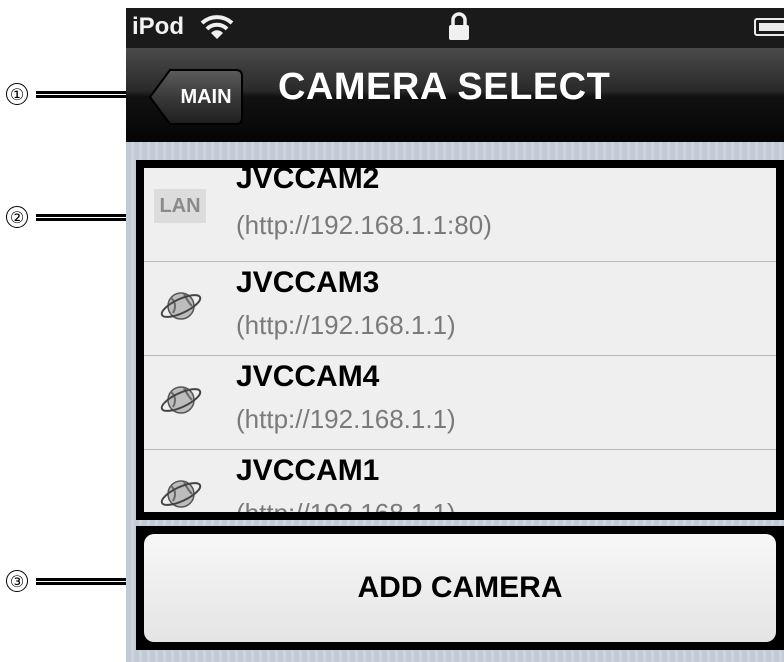 The width and height of the screenshot is (784, 662). I want to click on lock-icon, so click(459, 26).